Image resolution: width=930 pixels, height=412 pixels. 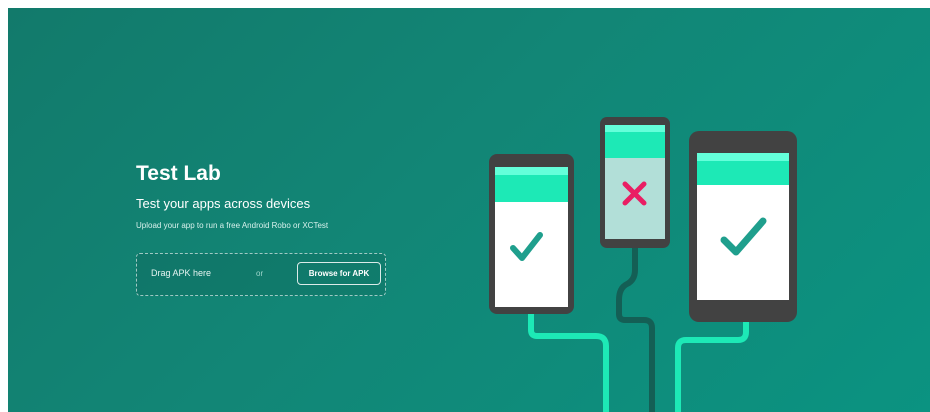 What do you see at coordinates (635, 329) in the screenshot?
I see `center-phone-cable` at bounding box center [635, 329].